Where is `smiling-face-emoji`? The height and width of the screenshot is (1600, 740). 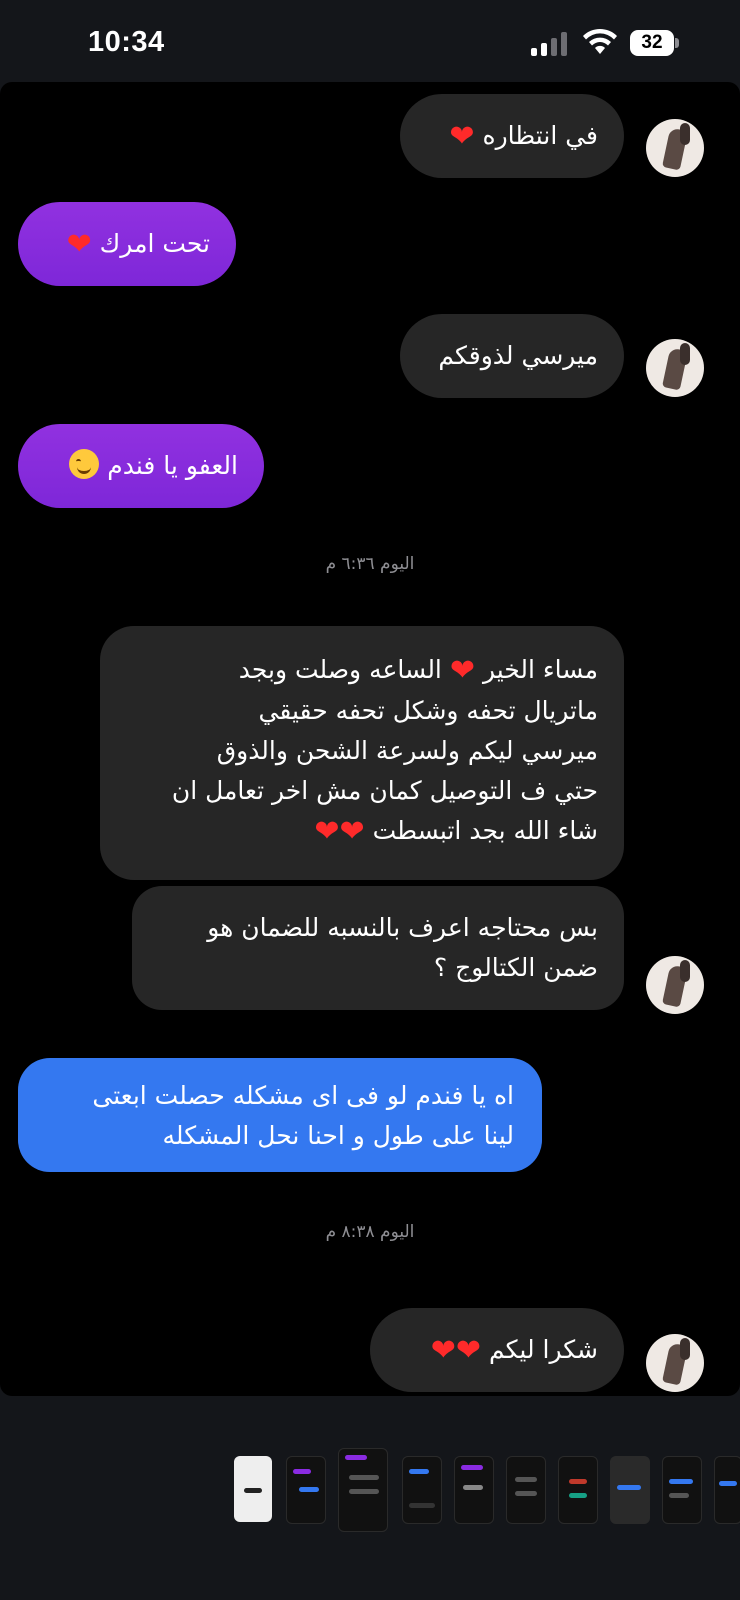
smiling-face-emoji is located at coordinates (84, 464).